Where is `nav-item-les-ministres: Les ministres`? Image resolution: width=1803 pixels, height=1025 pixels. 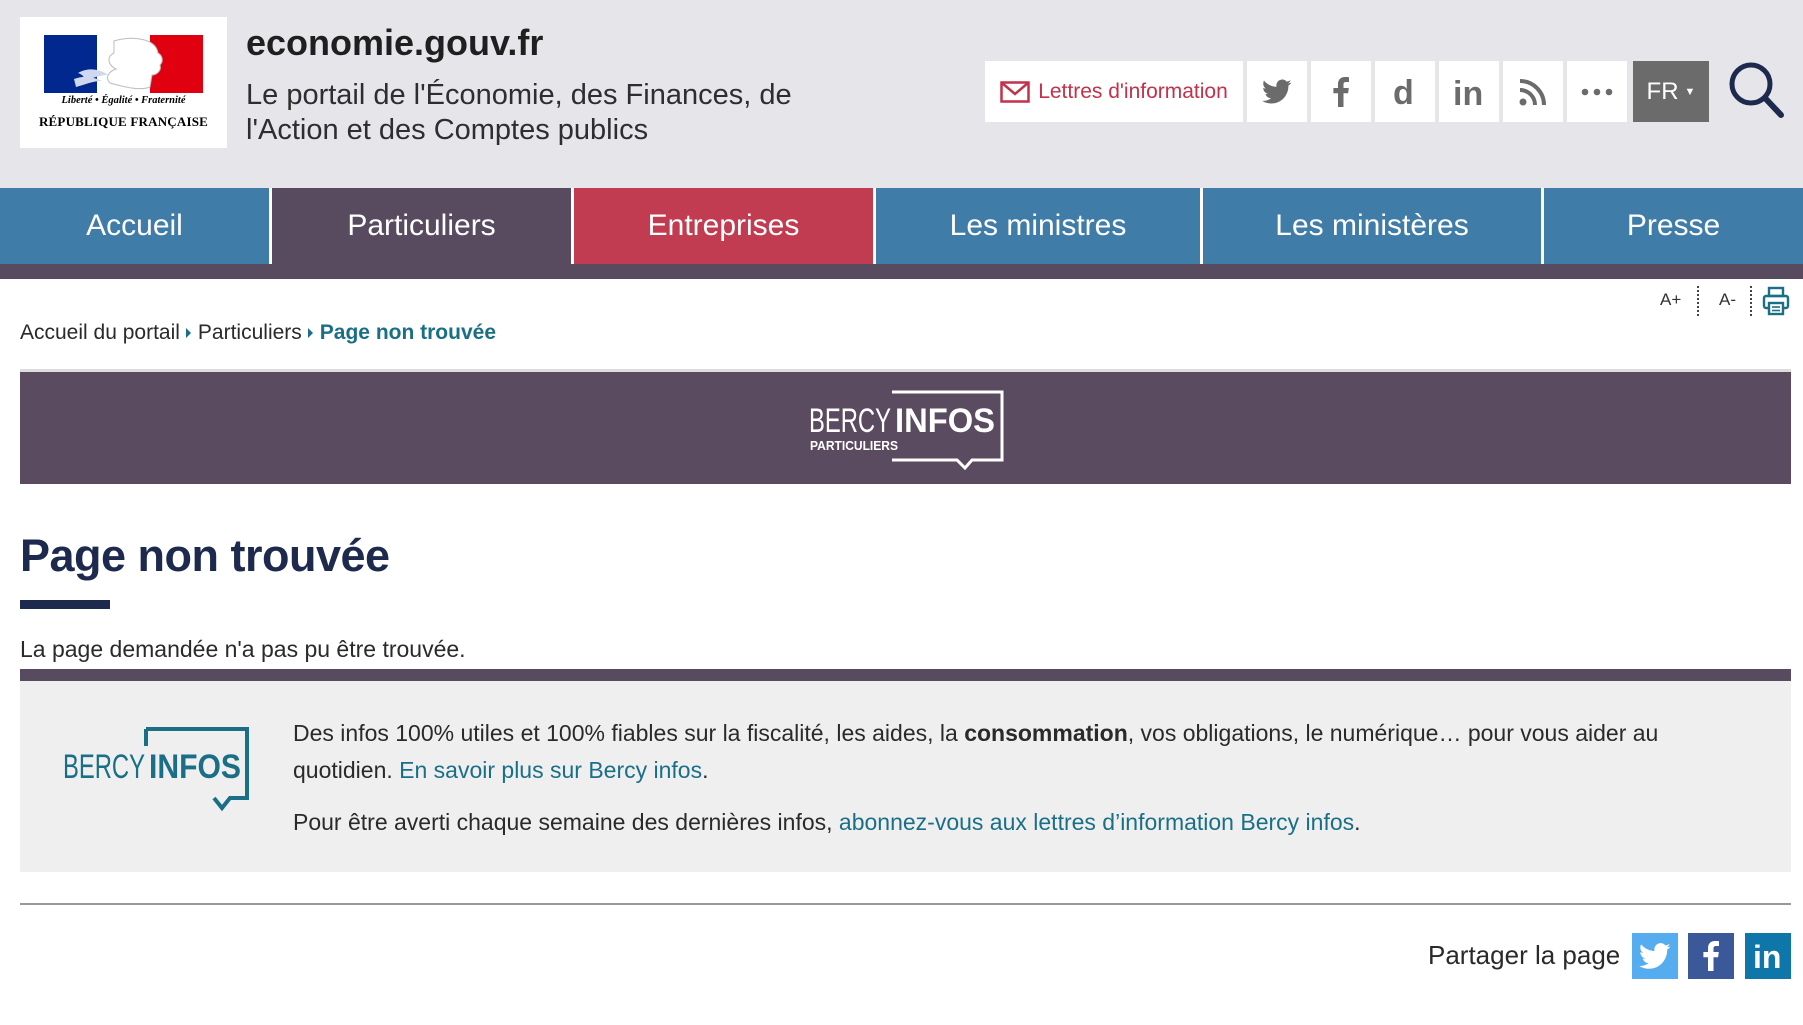 nav-item-les-ministres: Les ministres is located at coordinates (1039, 226).